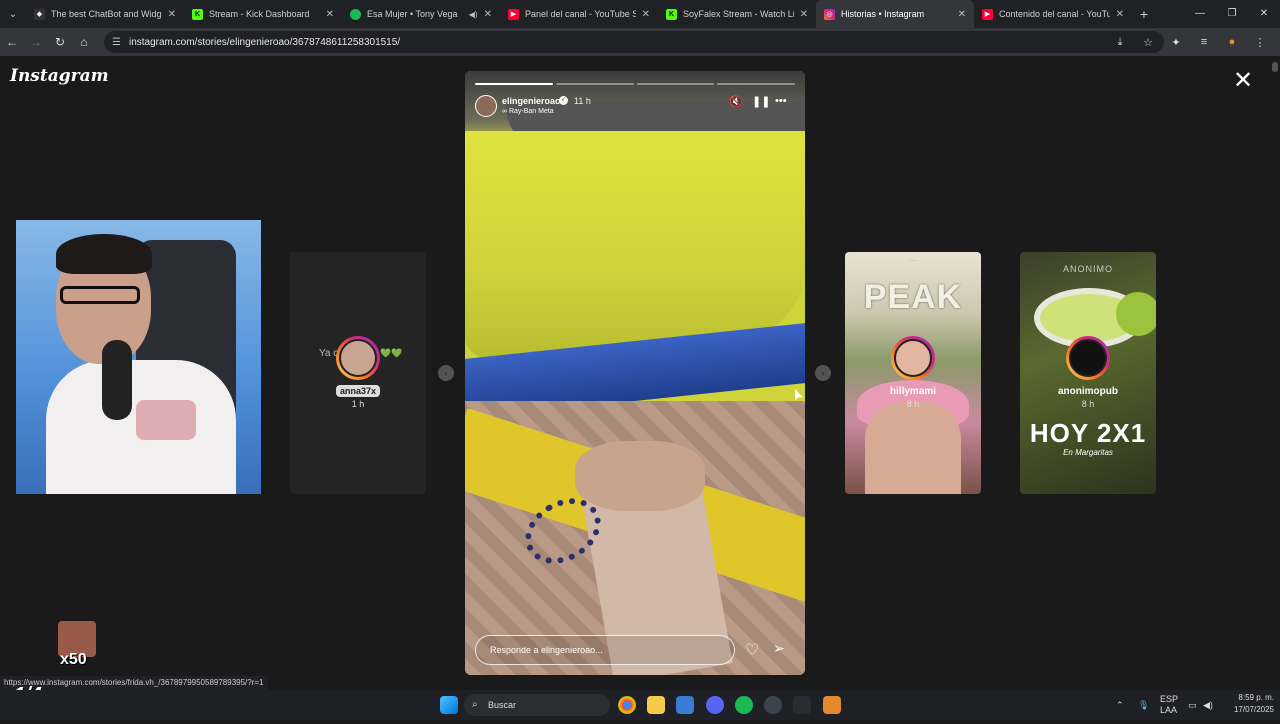 Image resolution: width=1280 pixels, height=724 pixels. I want to click on taskbar-search: ⌕ Buscar, so click(537, 705).